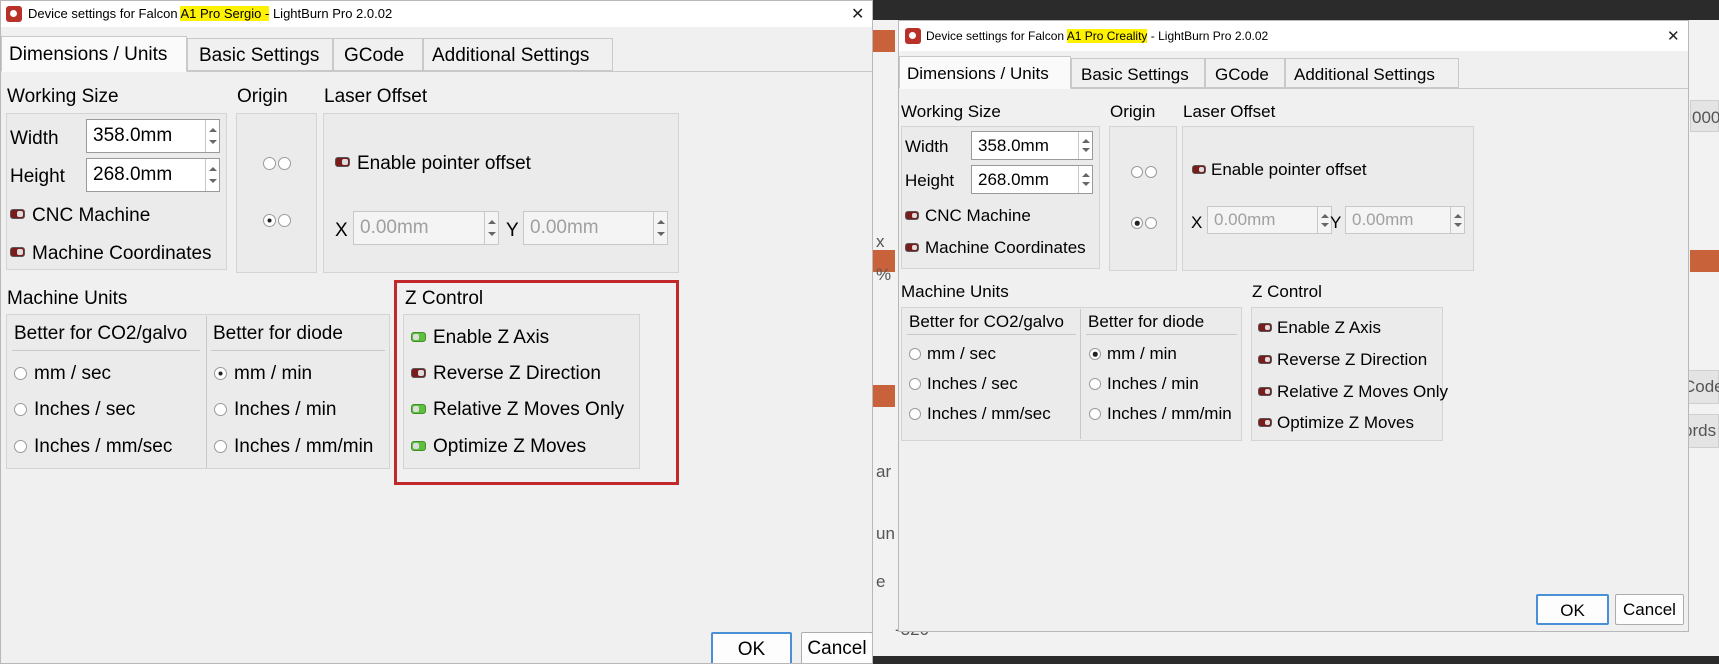 The image size is (1719, 664). Describe the element at coordinates (1143, 198) in the screenshot. I see `origin-group` at that location.